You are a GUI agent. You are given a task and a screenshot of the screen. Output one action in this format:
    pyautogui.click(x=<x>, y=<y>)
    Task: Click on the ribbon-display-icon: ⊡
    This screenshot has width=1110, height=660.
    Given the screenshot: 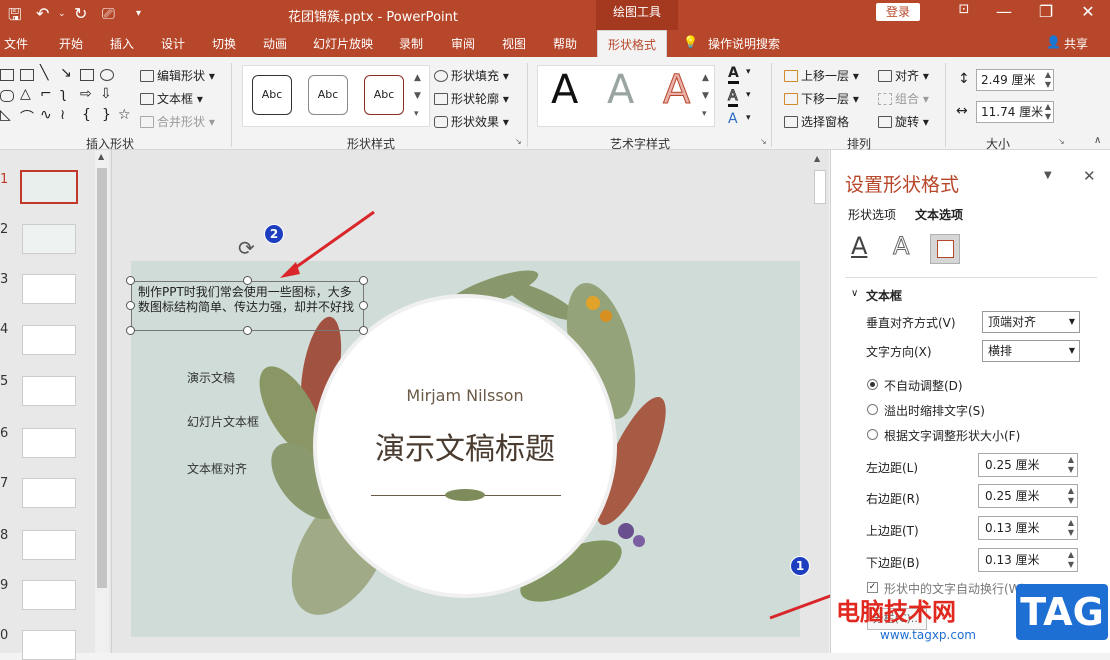 What is the action you would take?
    pyautogui.click(x=964, y=9)
    